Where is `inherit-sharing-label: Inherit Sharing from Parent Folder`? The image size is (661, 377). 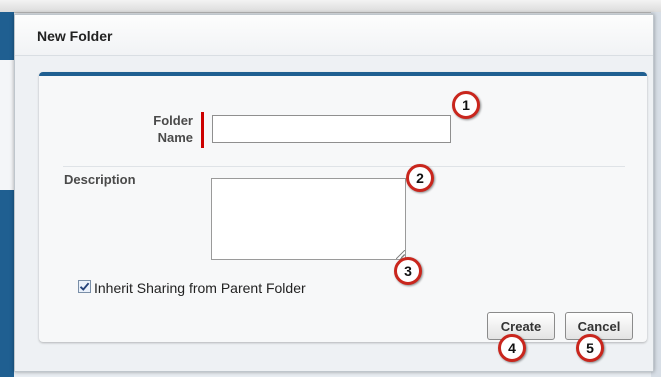 inherit-sharing-label: Inherit Sharing from Parent Folder is located at coordinates (200, 288).